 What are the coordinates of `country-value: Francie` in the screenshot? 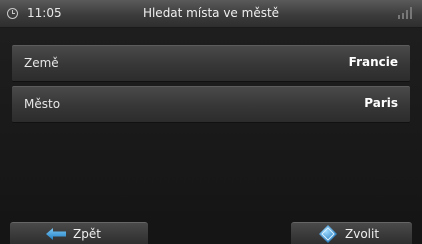 It's located at (373, 62).